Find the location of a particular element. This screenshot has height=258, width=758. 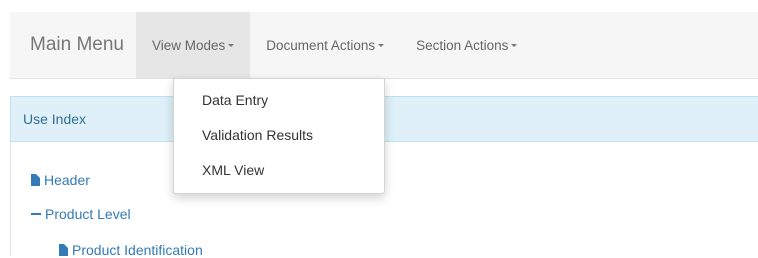

dropdown-item-validation-results: Validation Results is located at coordinates (257, 135).